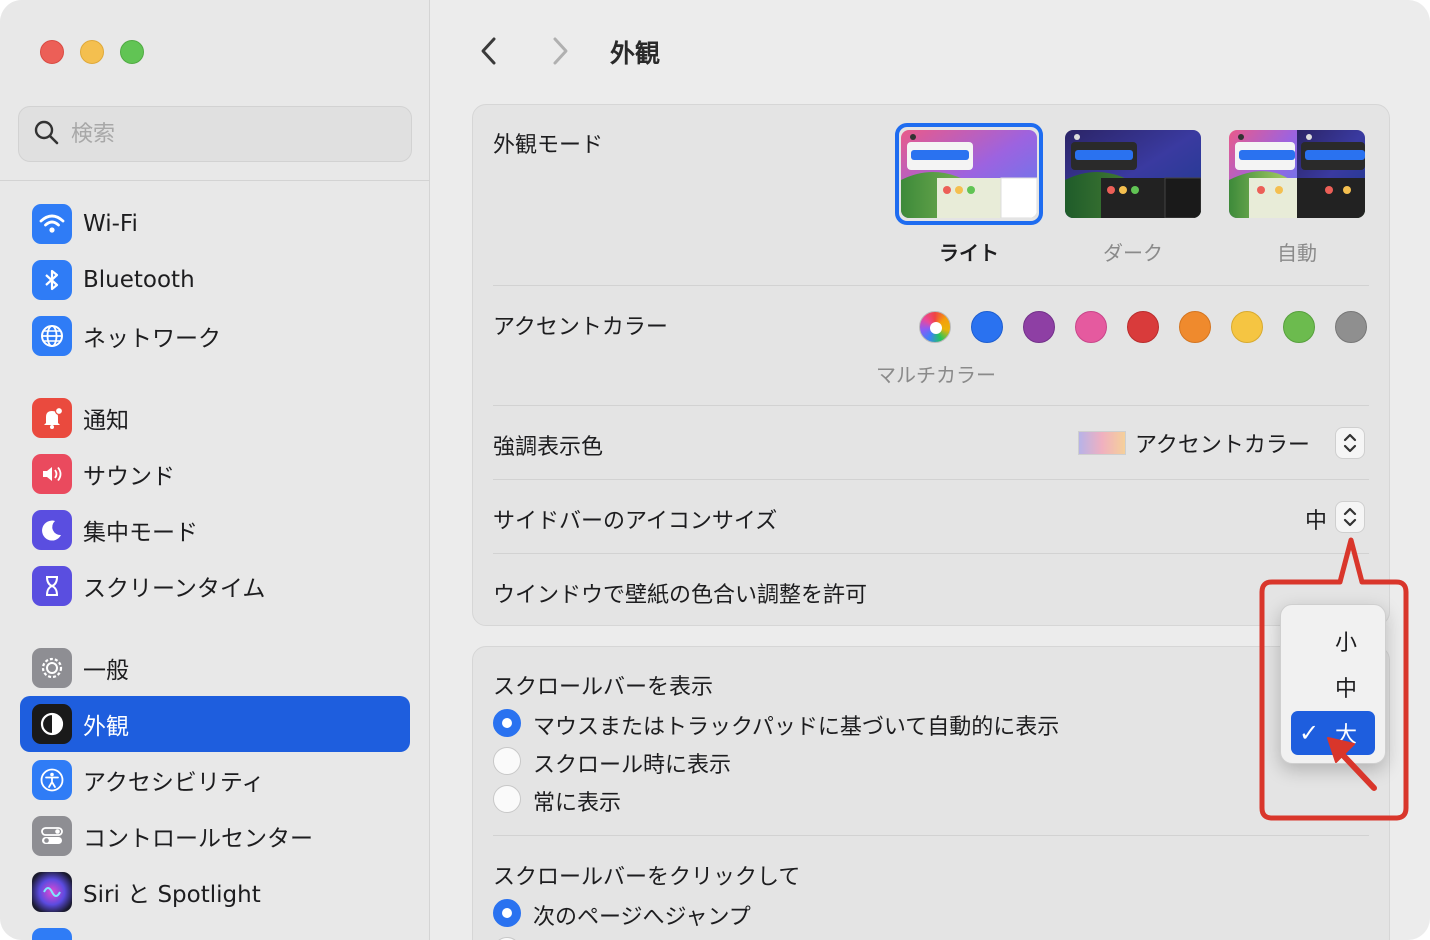  What do you see at coordinates (507, 723) in the screenshot?
I see `scrollbar-auto-radio` at bounding box center [507, 723].